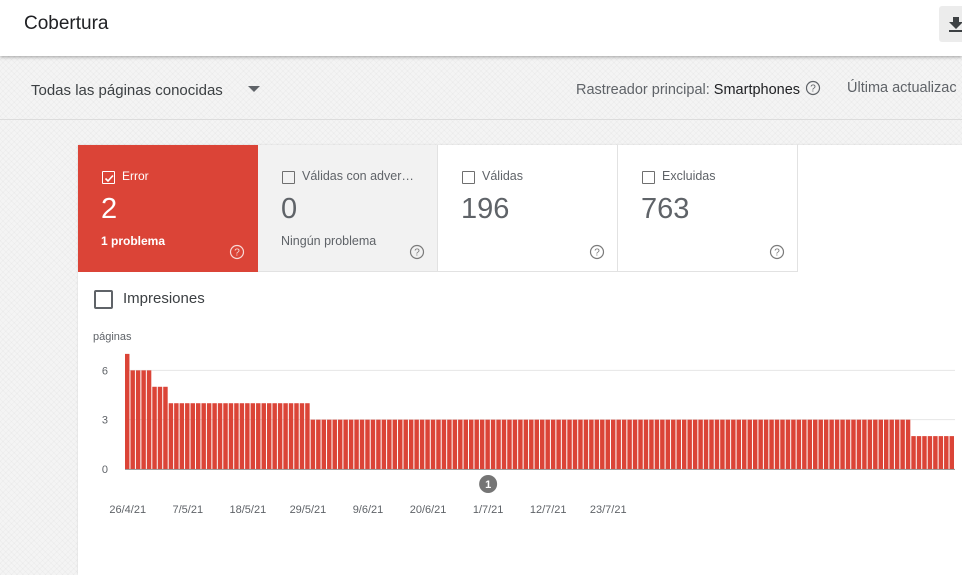 Image resolution: width=962 pixels, height=575 pixels. Describe the element at coordinates (105, 326) in the screenshot. I see `y-tick-label: 9` at that location.